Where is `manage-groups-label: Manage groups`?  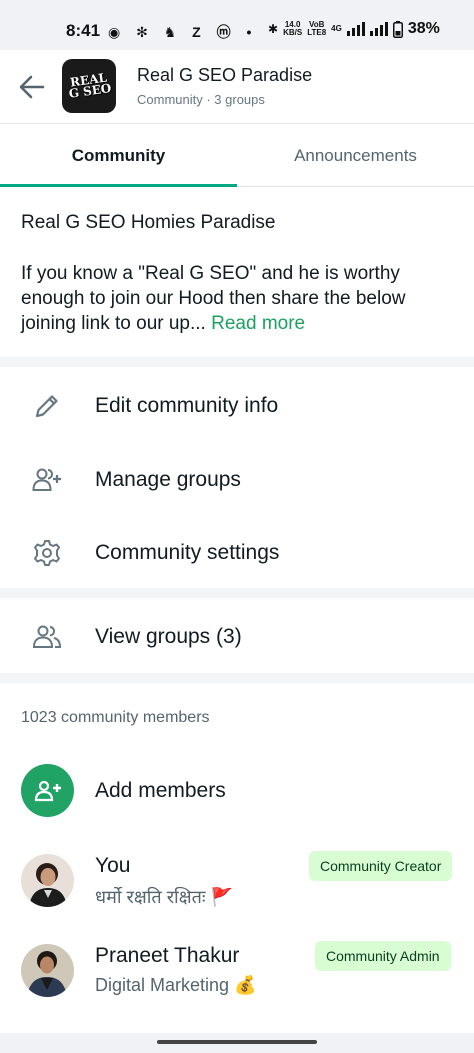 manage-groups-label: Manage groups is located at coordinates (168, 479).